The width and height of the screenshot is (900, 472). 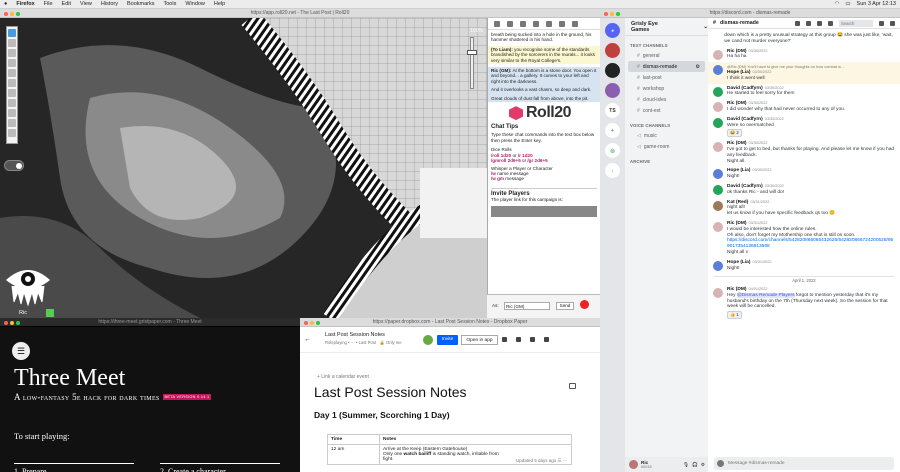 What do you see at coordinates (666, 110) in the screenshot?
I see `channel-cont-ext: # cont-ext` at bounding box center [666, 110].